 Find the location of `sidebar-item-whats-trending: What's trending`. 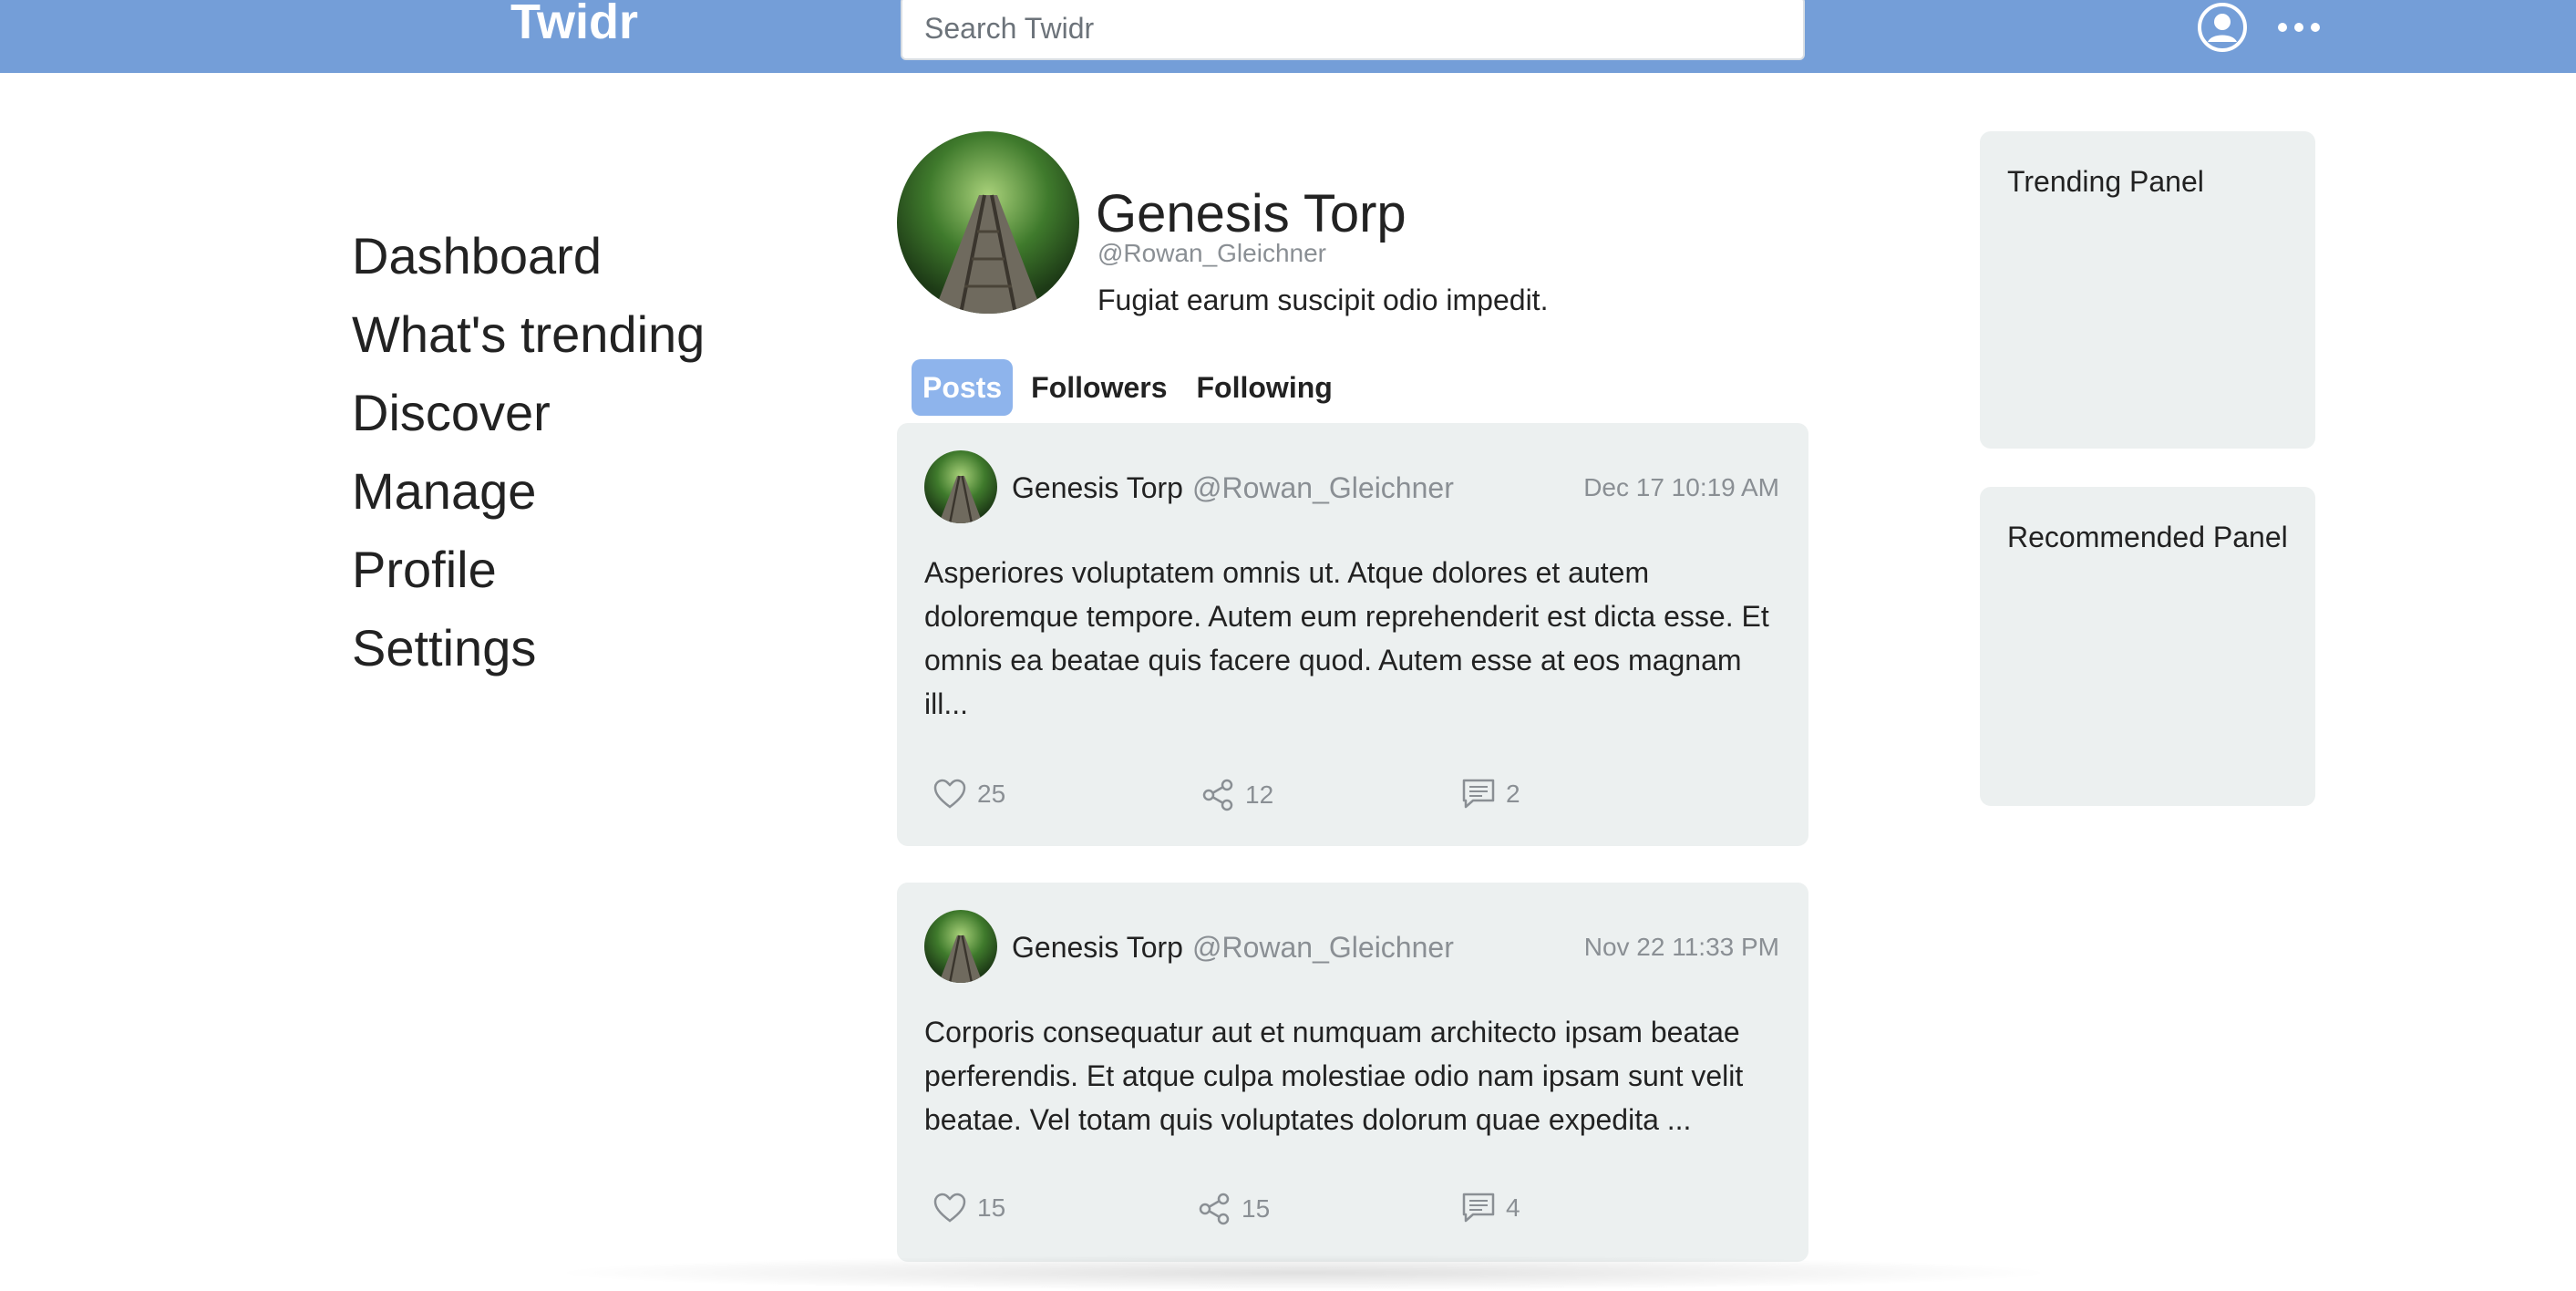

sidebar-item-whats-trending: What's trending is located at coordinates (528, 334).